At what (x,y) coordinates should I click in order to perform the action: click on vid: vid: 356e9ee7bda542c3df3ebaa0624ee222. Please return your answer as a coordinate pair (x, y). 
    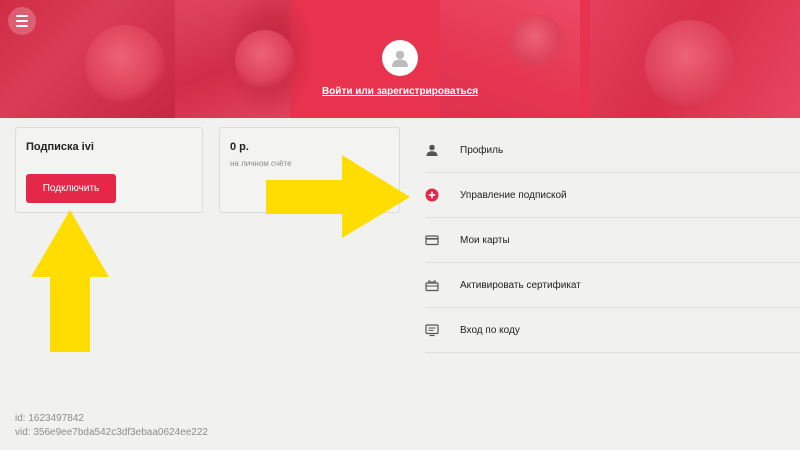
    Looking at the image, I should click on (111, 432).